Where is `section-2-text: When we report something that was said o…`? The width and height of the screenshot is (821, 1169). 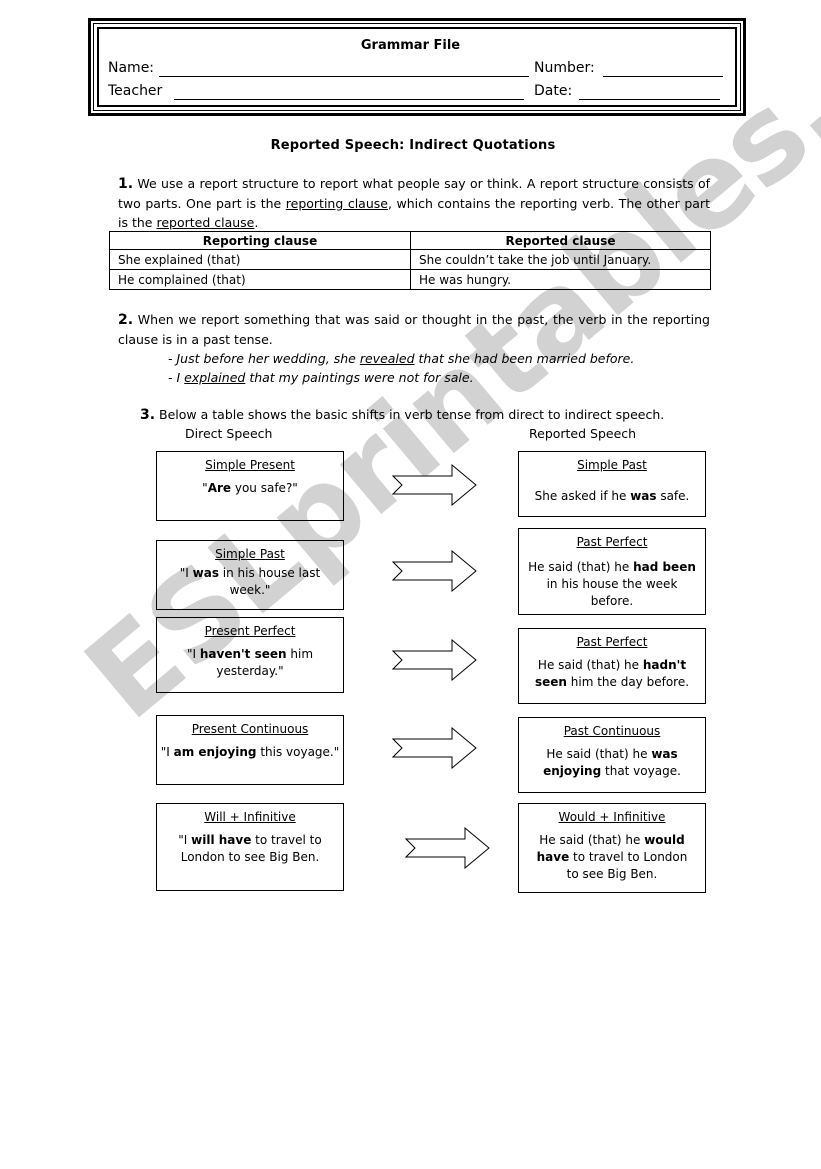 section-2-text: When we report something that was said o… is located at coordinates (414, 329).